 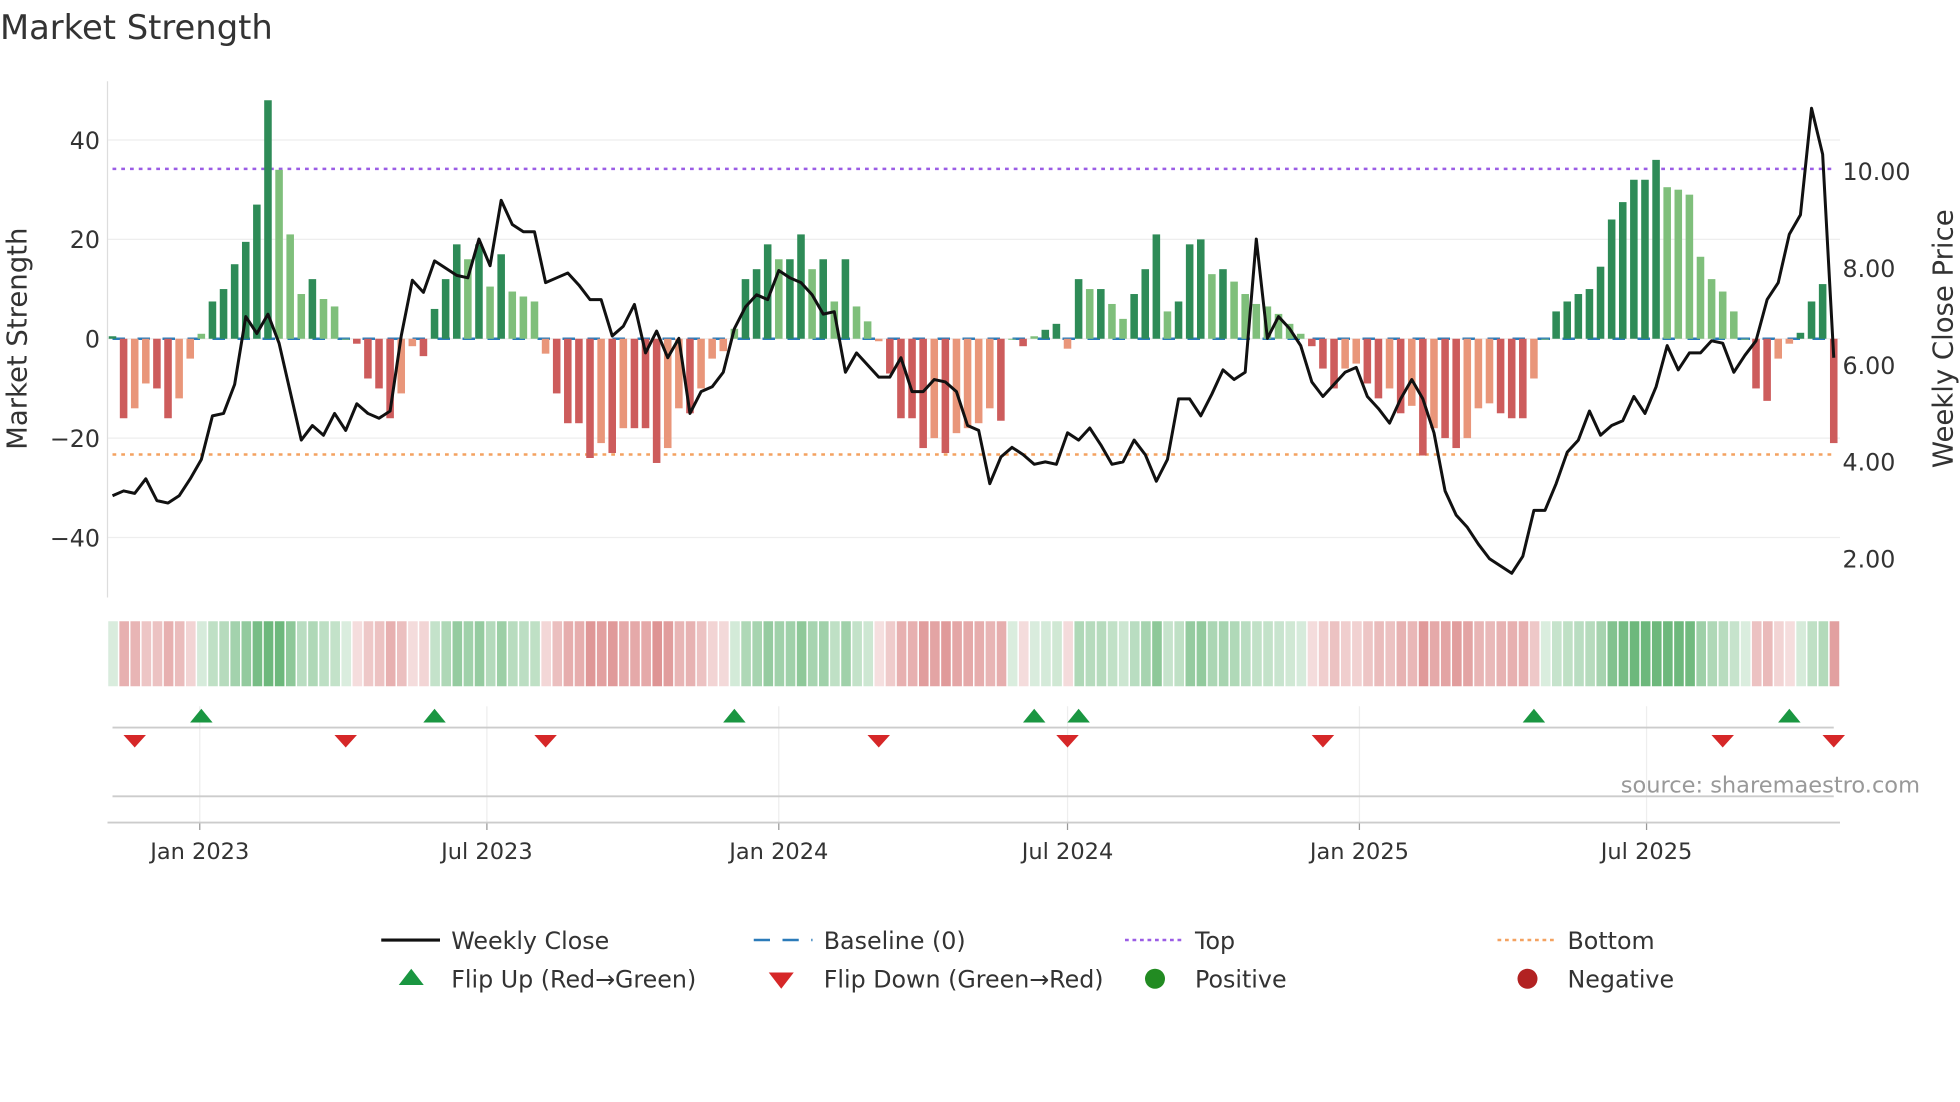 I want to click on legend-item: Weekly Close, so click(x=495, y=941).